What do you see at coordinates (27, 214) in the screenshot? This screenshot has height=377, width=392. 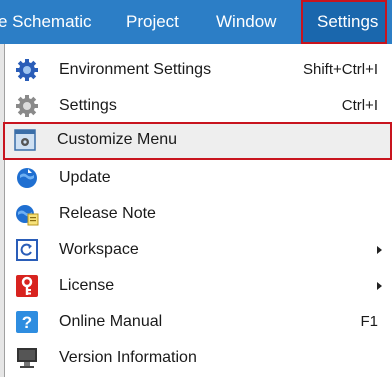 I see `release-note-icon` at bounding box center [27, 214].